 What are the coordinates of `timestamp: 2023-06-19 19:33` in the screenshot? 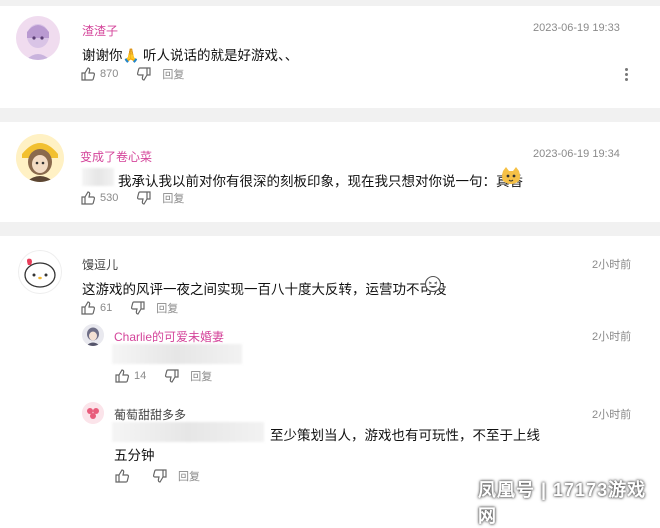 It's located at (576, 28).